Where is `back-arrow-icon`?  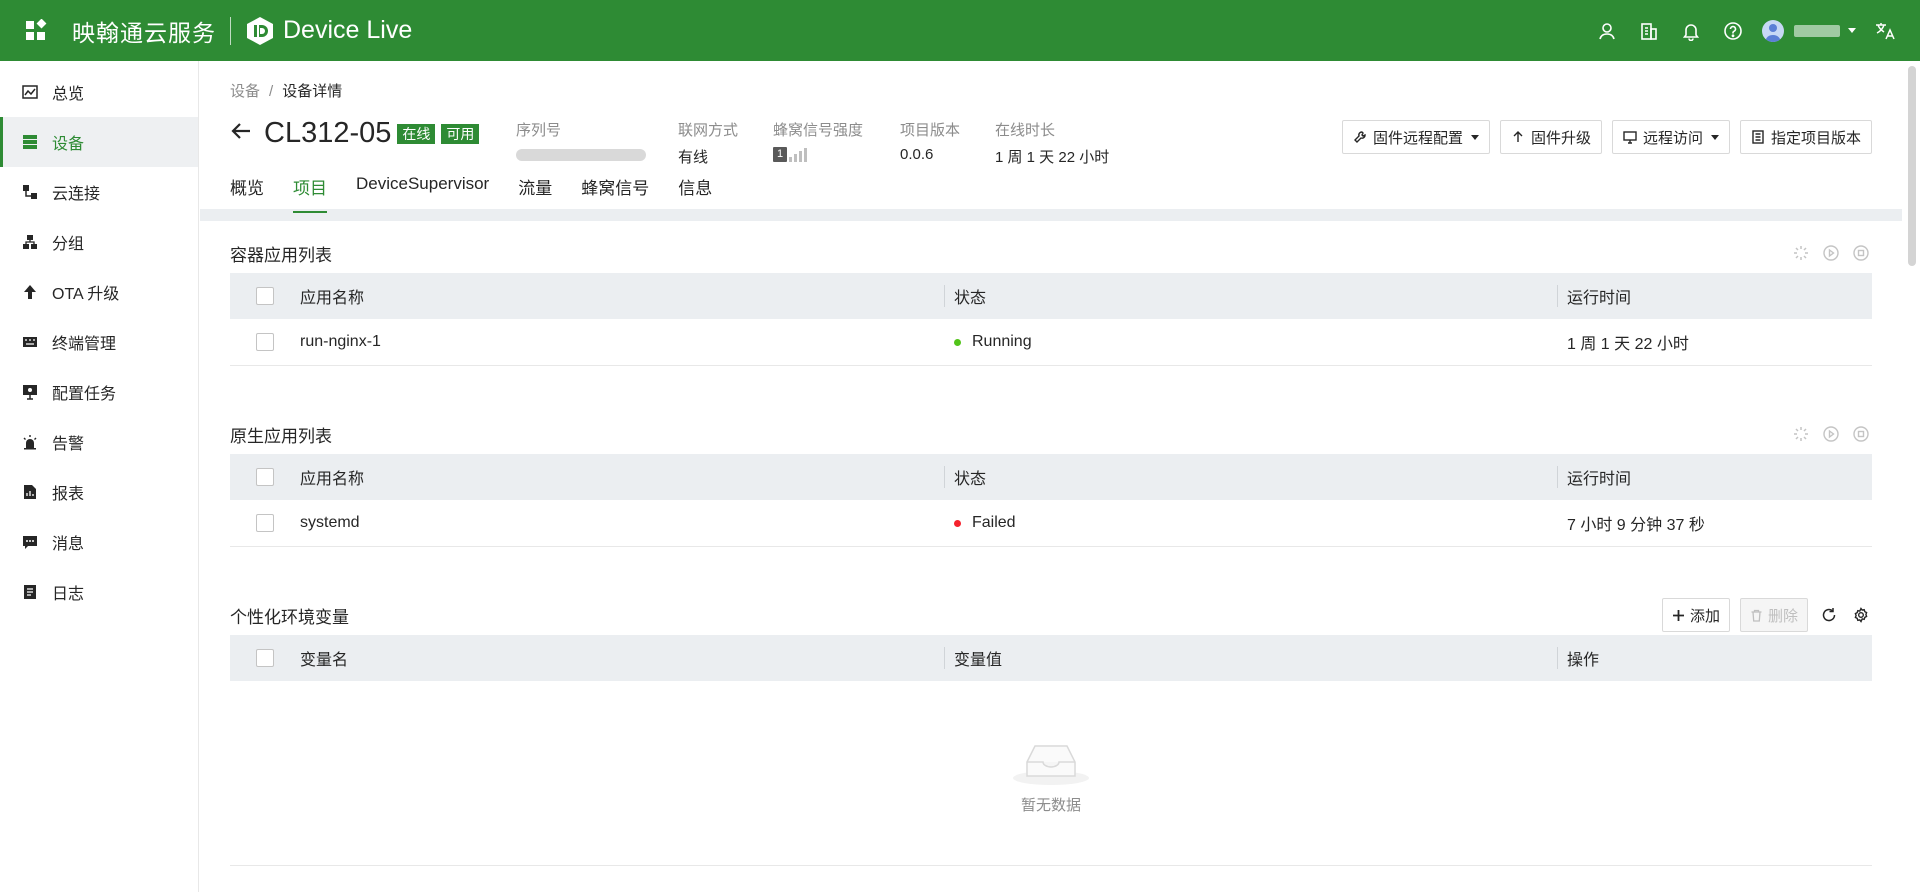 back-arrow-icon is located at coordinates (241, 133).